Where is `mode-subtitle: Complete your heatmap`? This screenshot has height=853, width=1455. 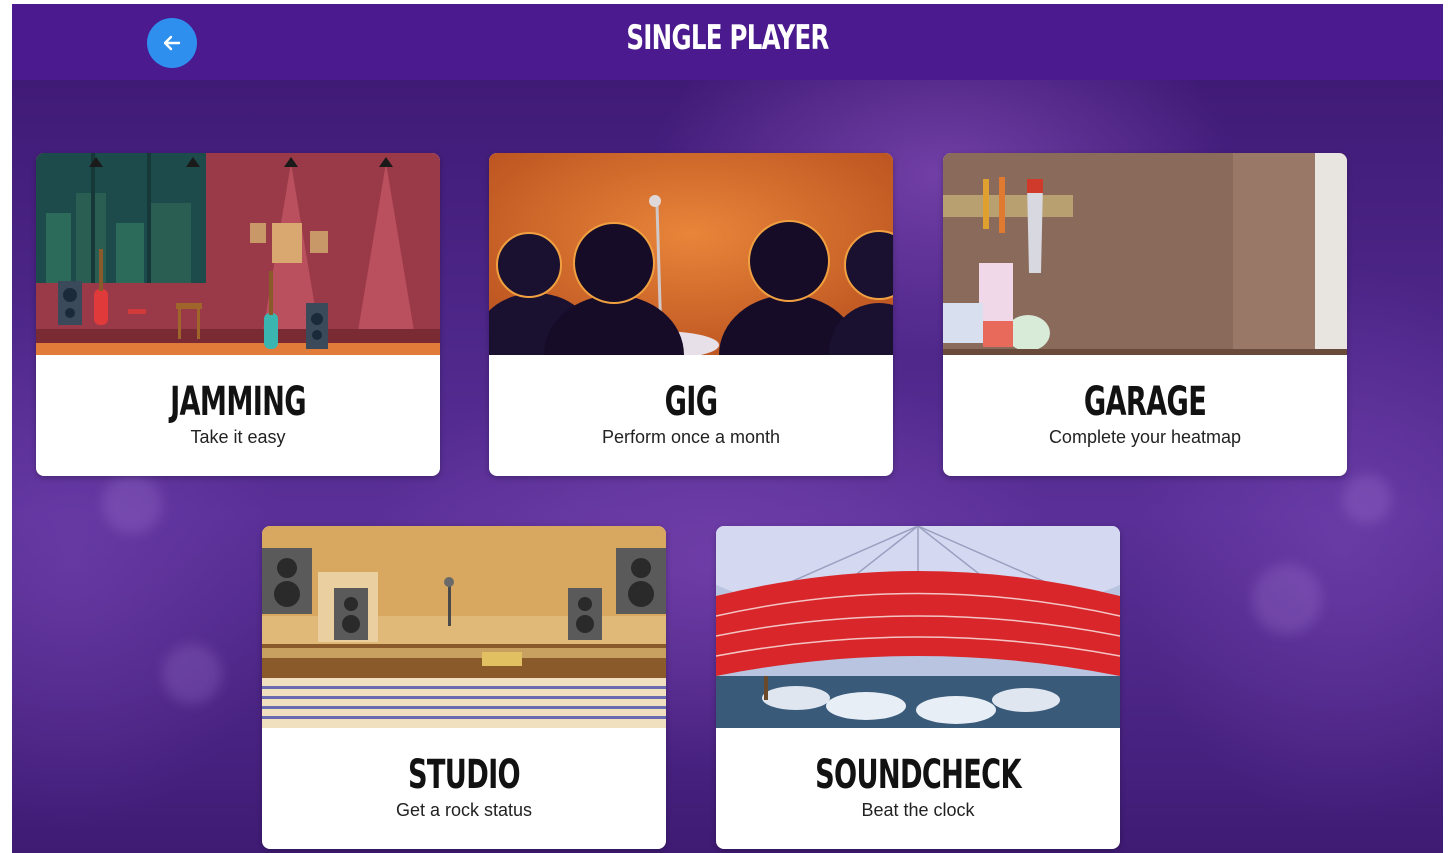
mode-subtitle: Complete your heatmap is located at coordinates (1145, 437).